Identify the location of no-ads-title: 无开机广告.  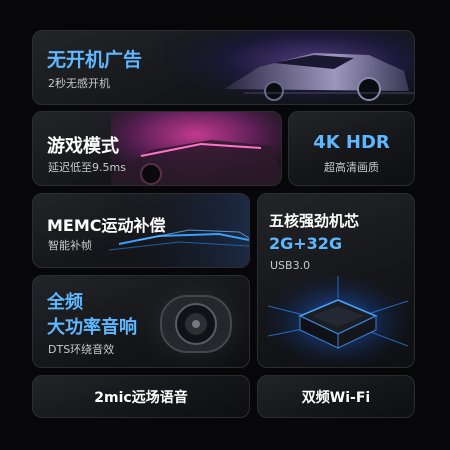
(95, 60).